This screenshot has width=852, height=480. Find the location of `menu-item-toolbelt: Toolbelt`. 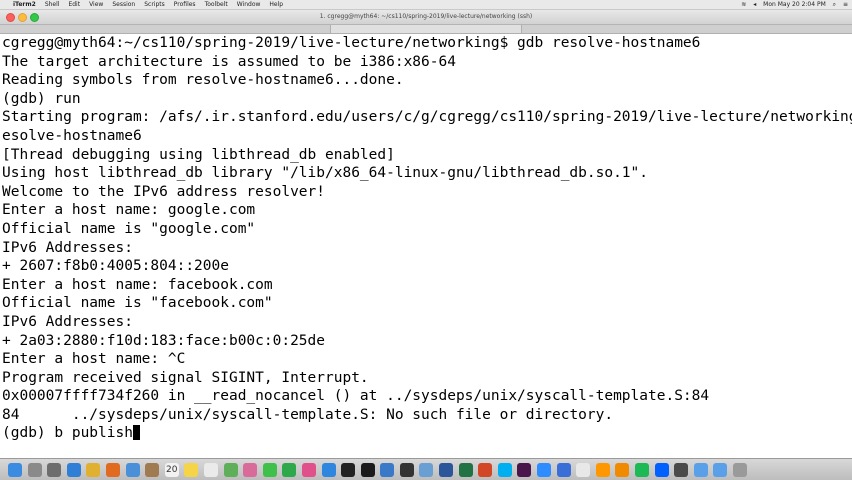

menu-item-toolbelt: Toolbelt is located at coordinates (216, 4).